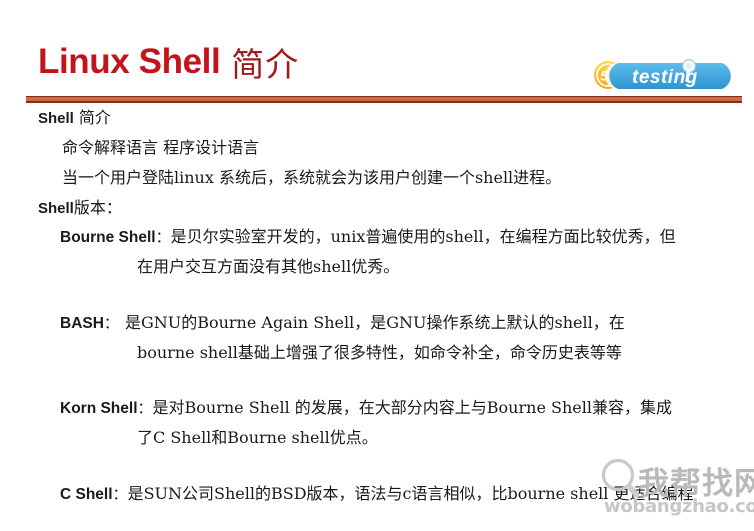 Image resolution: width=754 pixels, height=531 pixels. I want to click on section-heading-intro: Shell 简介, so click(74, 117).